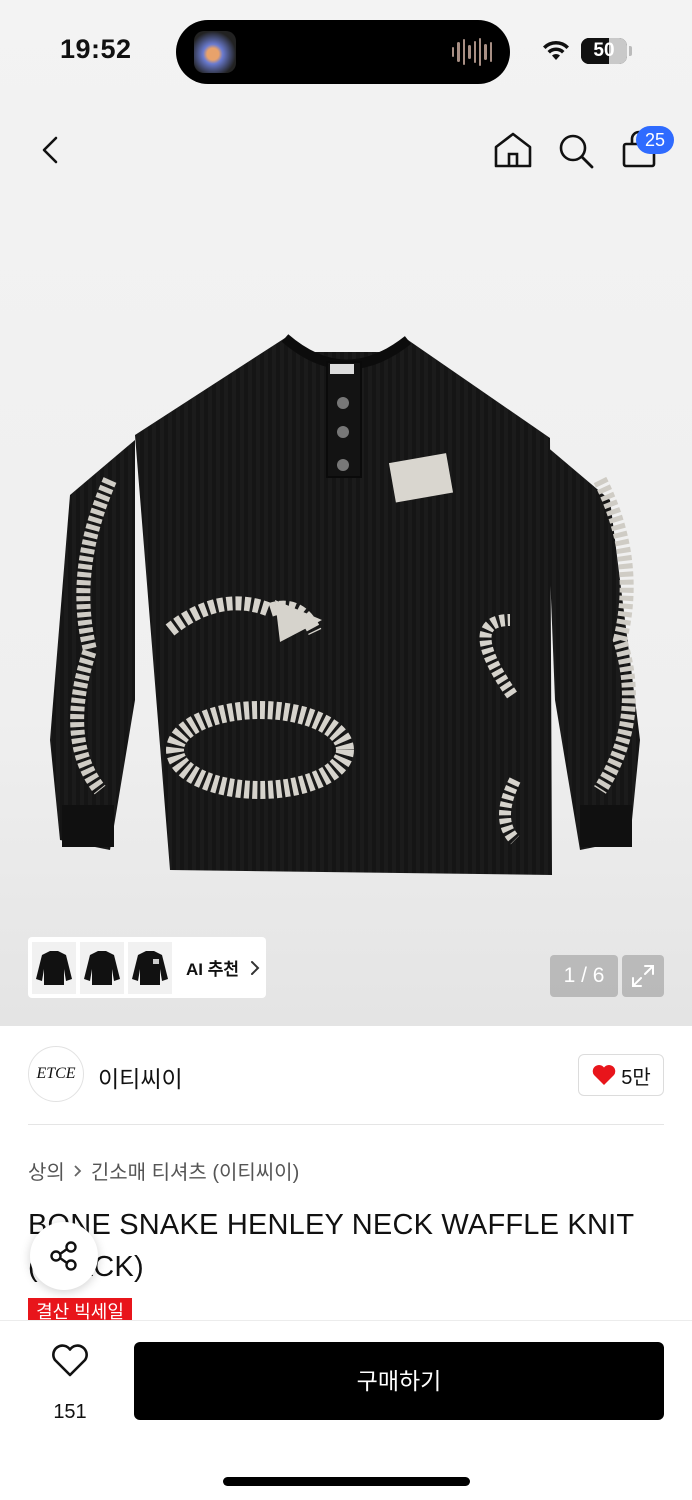 The height and width of the screenshot is (1500, 692). I want to click on back-icon, so click(50, 150).